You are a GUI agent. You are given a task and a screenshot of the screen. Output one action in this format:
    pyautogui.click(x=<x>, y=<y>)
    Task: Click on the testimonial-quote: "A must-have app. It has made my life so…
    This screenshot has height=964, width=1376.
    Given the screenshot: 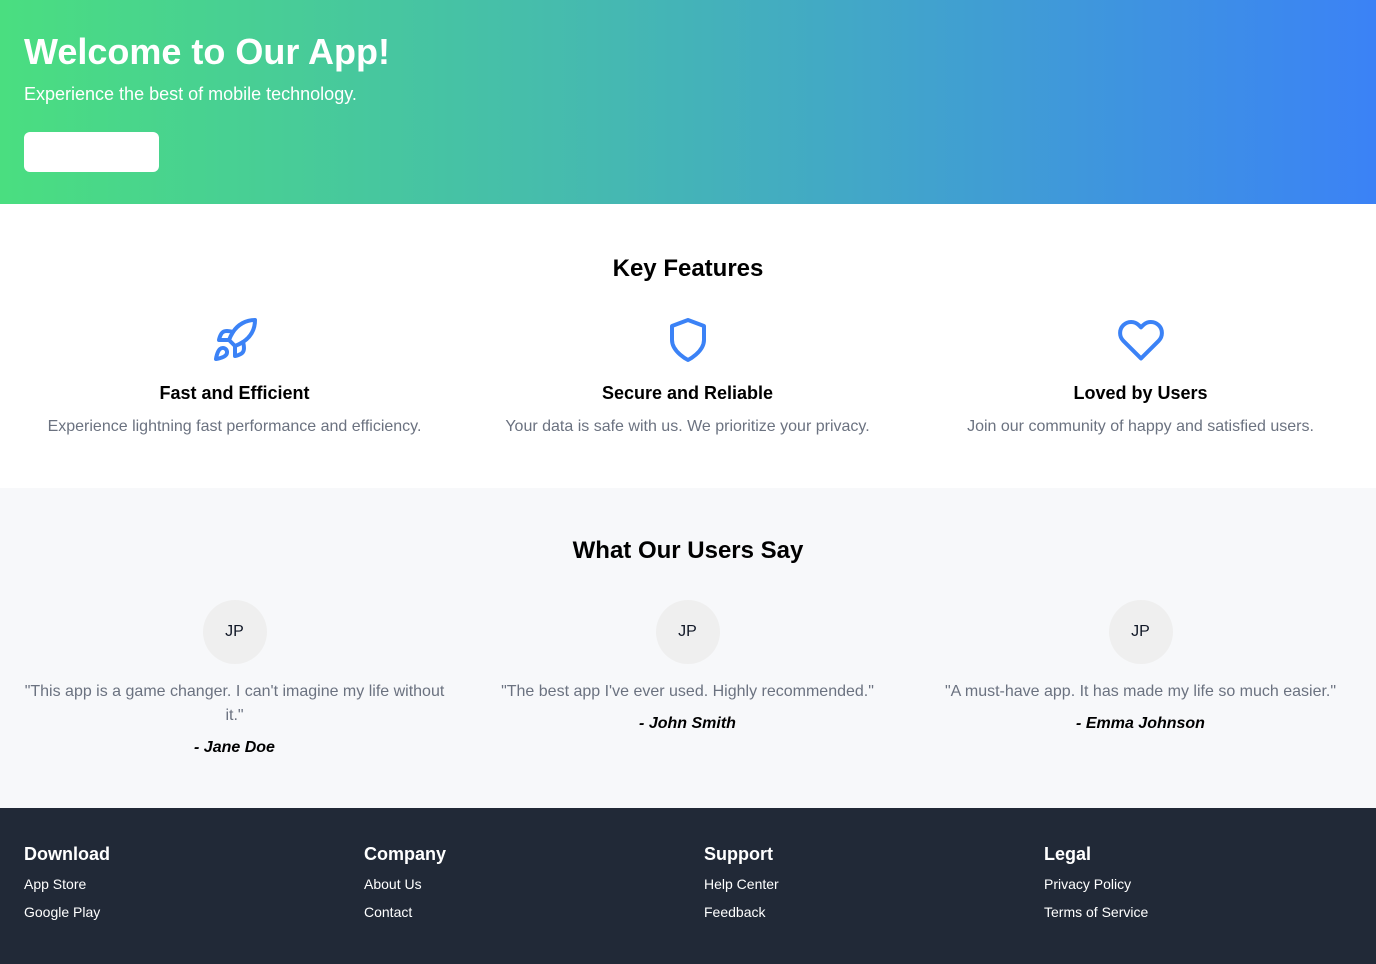 What is the action you would take?
    pyautogui.click(x=1140, y=691)
    